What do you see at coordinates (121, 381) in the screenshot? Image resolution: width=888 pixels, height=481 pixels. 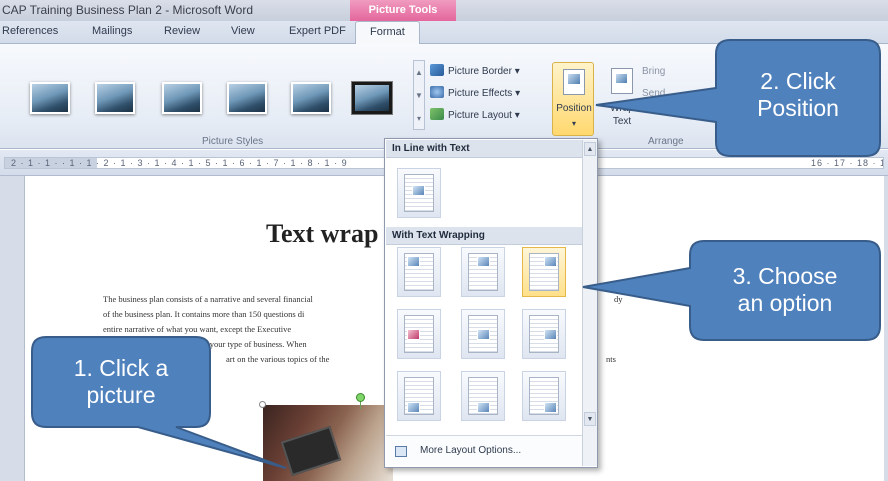 I see `callout-step1: 1. Click a picture` at bounding box center [121, 381].